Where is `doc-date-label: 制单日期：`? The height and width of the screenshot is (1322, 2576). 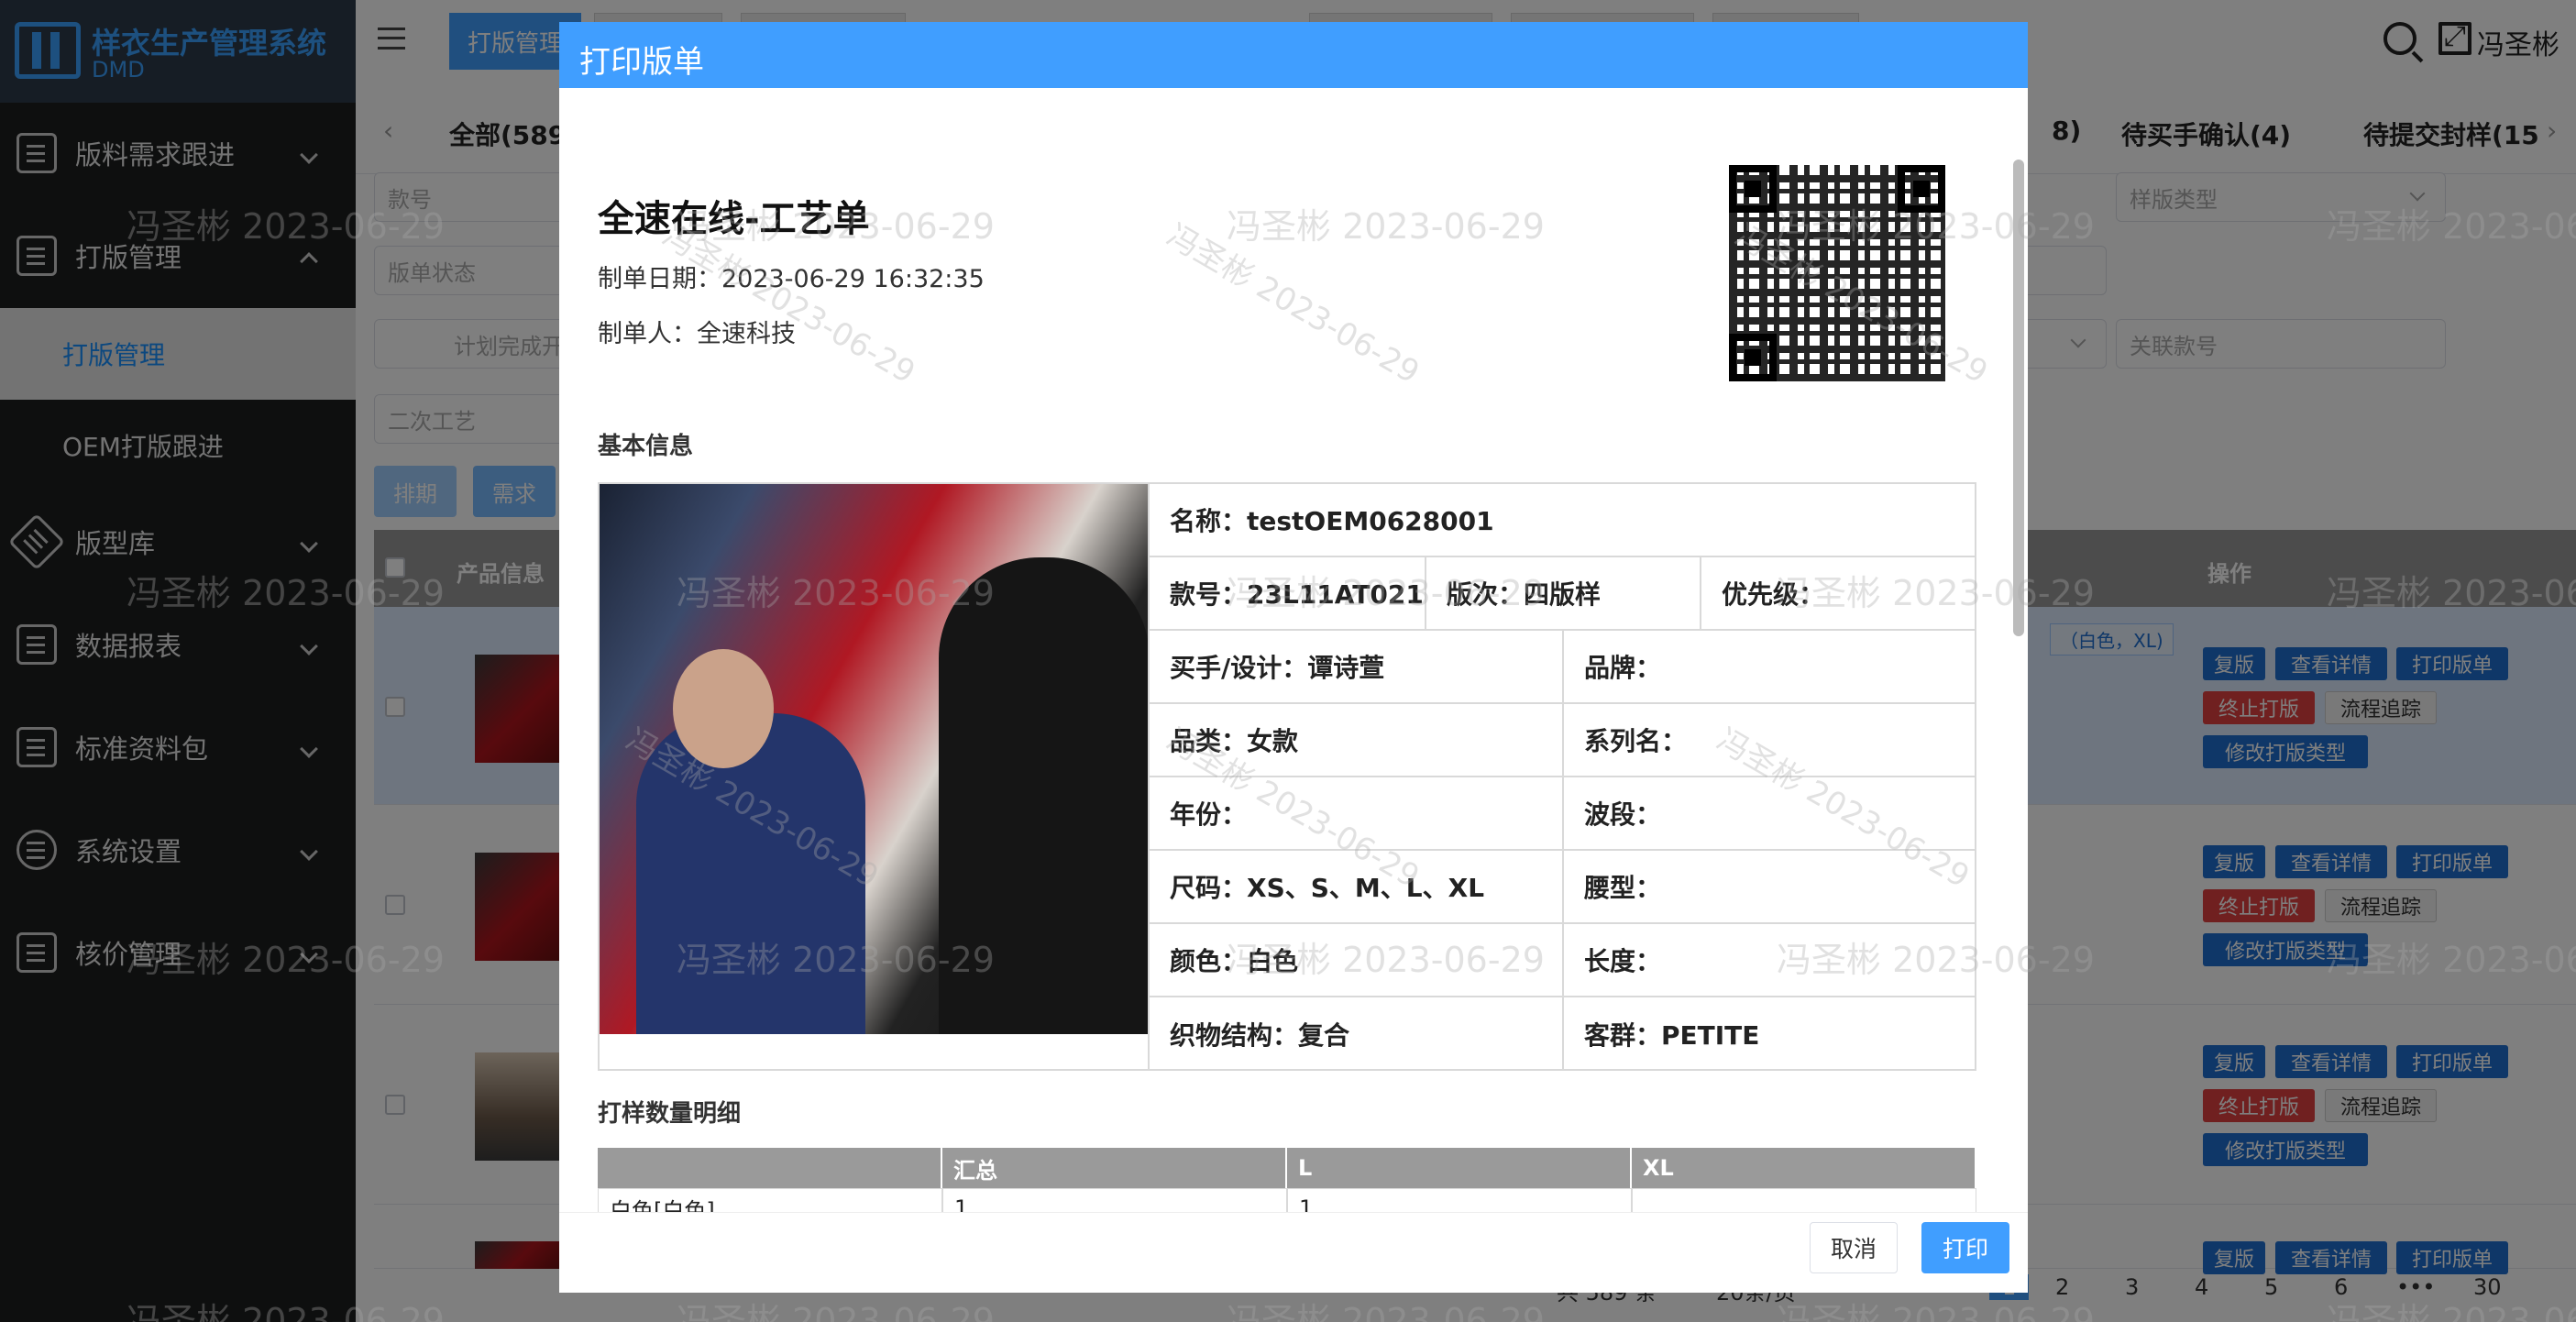 doc-date-label: 制单日期： is located at coordinates (659, 279).